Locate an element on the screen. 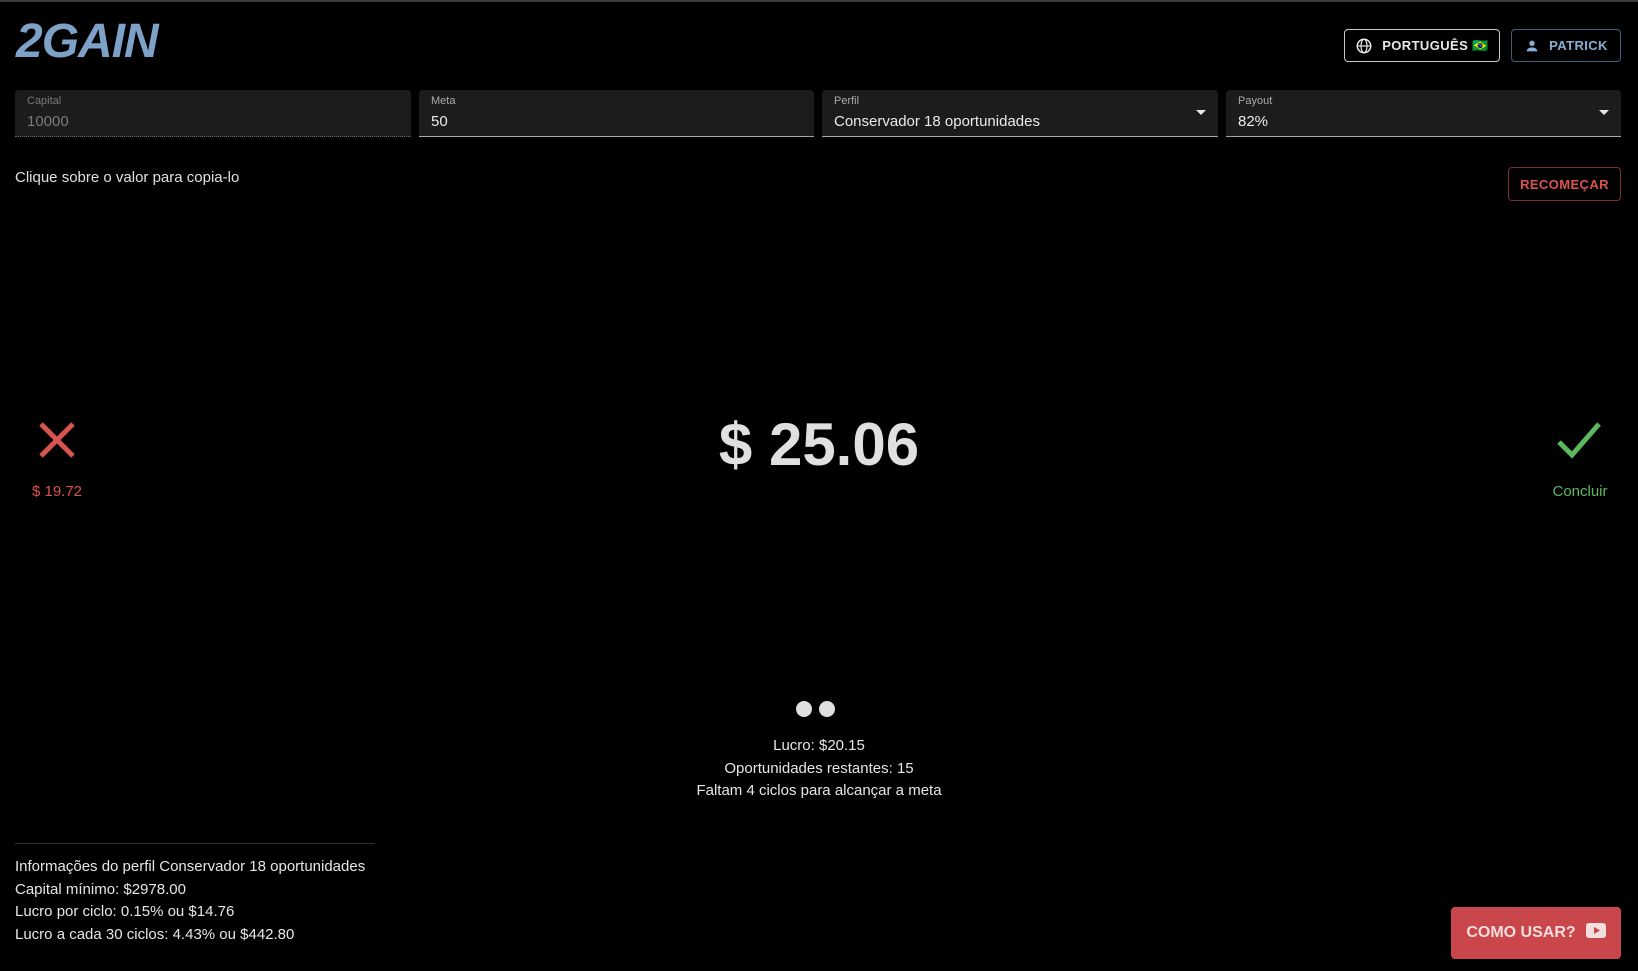  payout-select: Payout 82% is located at coordinates (1423, 113).